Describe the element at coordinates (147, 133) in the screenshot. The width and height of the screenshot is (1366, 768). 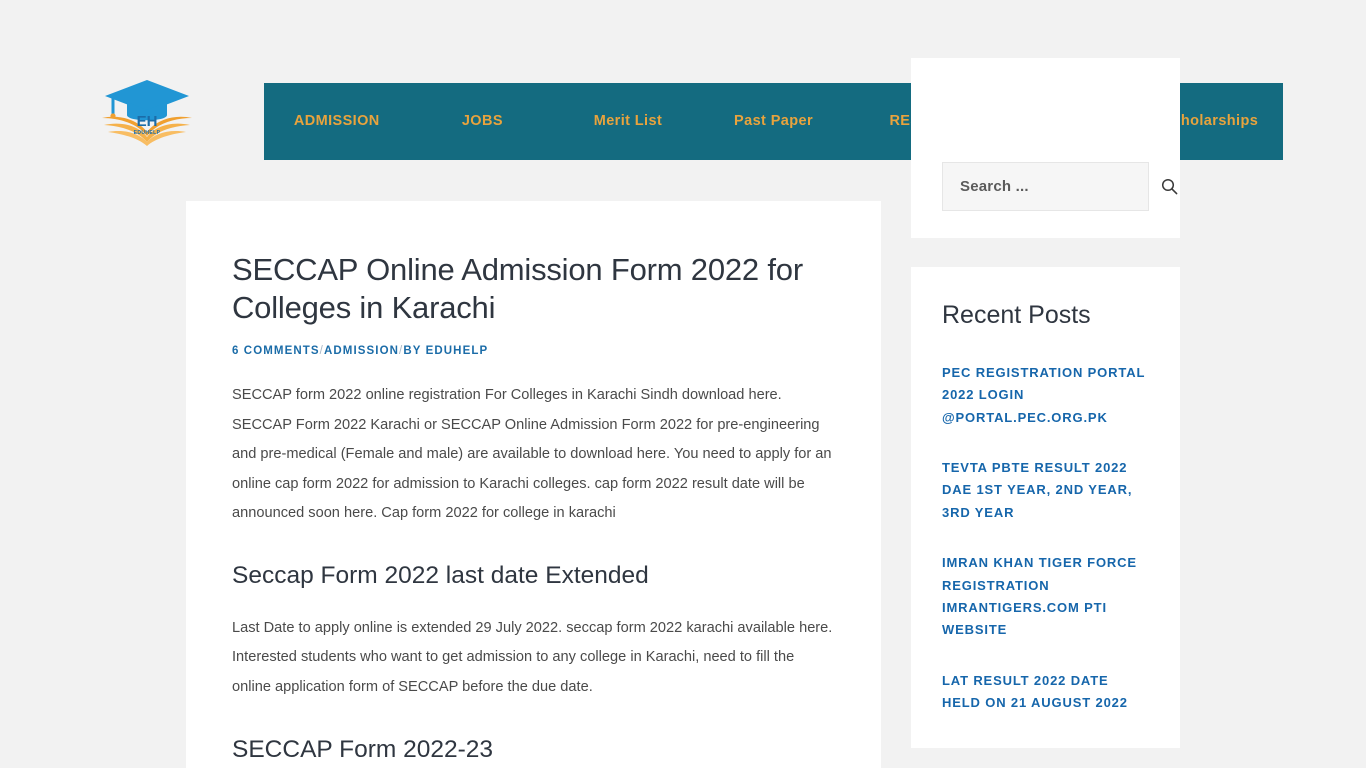
I see `svg-text: EDUHELP` at that location.